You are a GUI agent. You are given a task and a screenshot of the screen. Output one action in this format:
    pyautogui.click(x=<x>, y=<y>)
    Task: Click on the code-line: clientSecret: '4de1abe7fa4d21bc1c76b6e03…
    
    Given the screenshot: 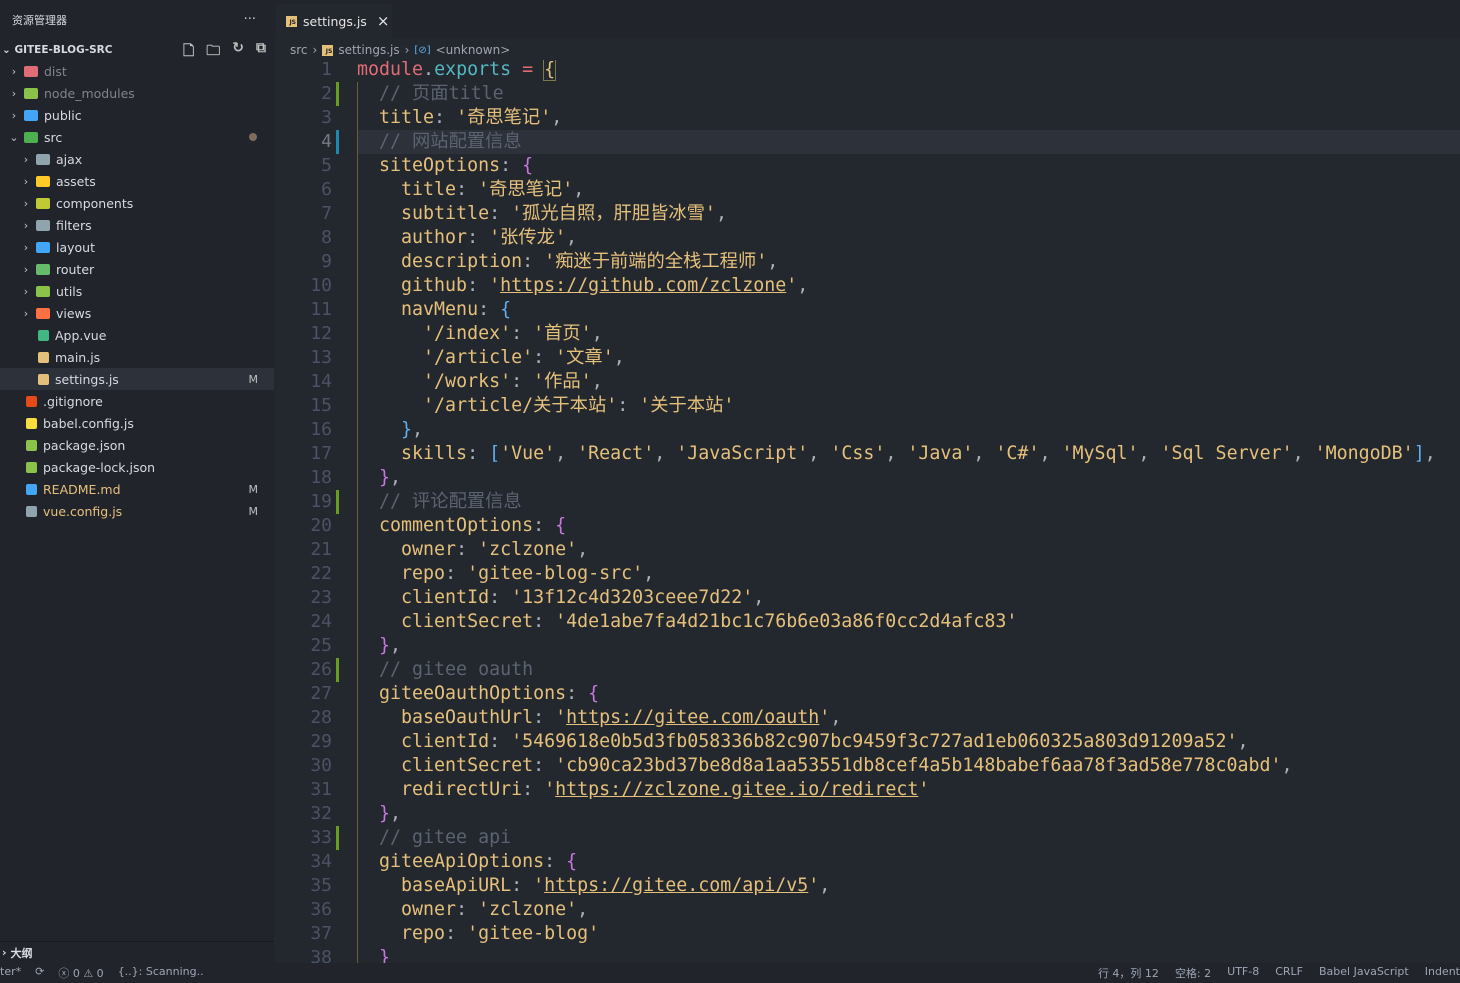 What is the action you would take?
    pyautogui.click(x=687, y=622)
    